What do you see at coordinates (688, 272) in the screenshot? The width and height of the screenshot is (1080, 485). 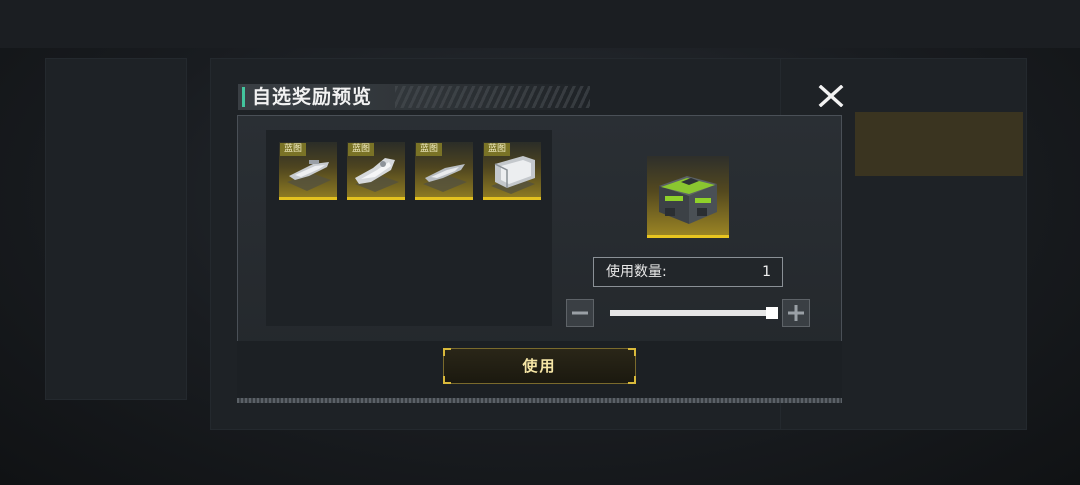 I see `quantity-display: 使用数量: 1` at bounding box center [688, 272].